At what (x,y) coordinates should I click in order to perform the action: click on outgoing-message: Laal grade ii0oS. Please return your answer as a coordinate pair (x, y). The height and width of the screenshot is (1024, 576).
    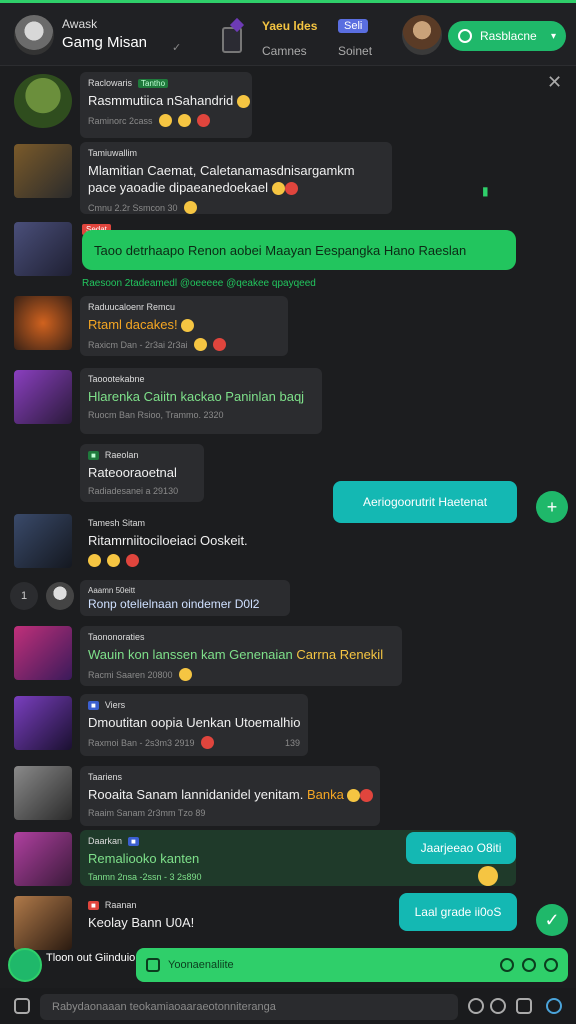
    Looking at the image, I should click on (458, 912).